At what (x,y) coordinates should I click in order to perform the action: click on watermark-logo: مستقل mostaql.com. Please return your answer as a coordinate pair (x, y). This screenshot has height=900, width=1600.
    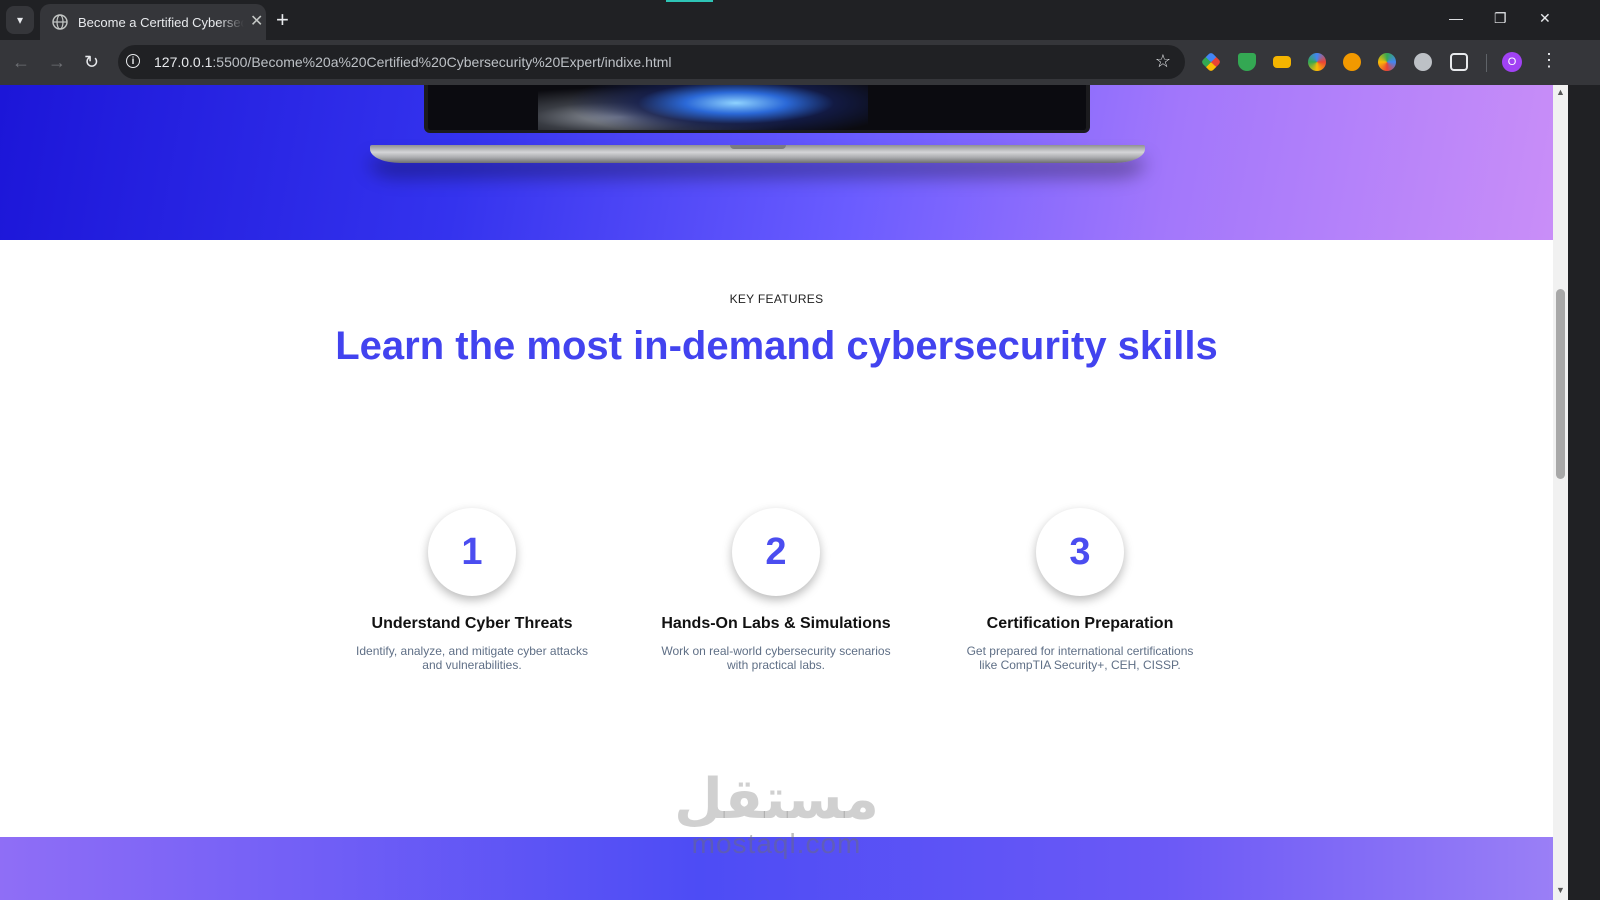
    Looking at the image, I should click on (776, 816).